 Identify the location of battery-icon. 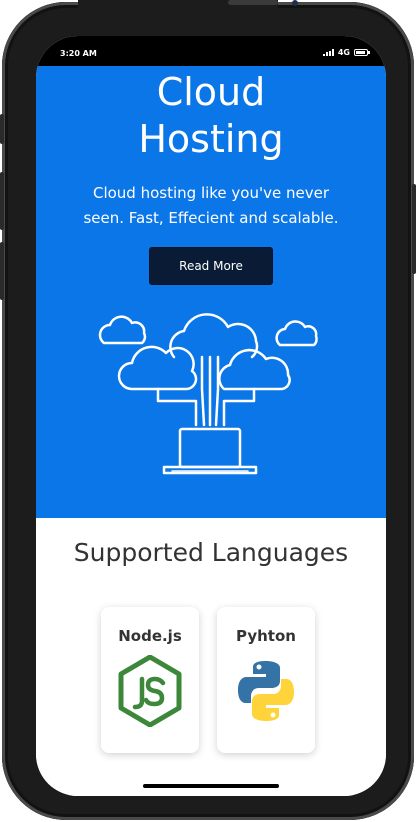
(362, 52).